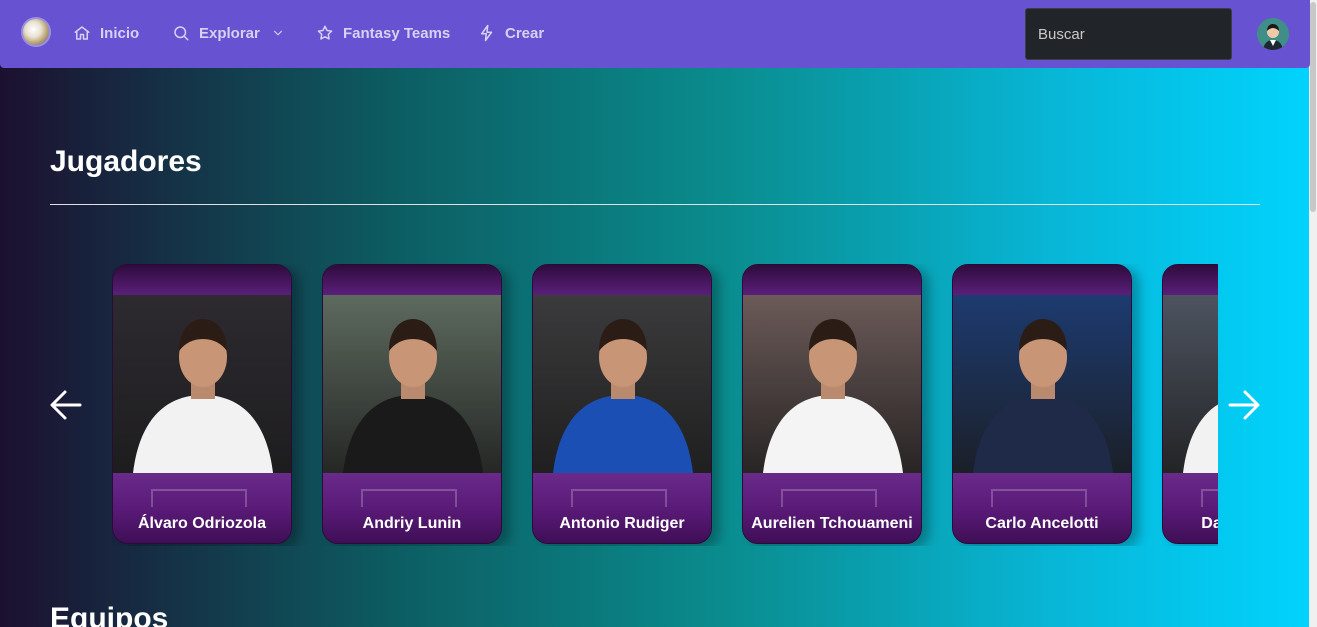  I want to click on player-name: Álvaro Odriozola, so click(202, 523).